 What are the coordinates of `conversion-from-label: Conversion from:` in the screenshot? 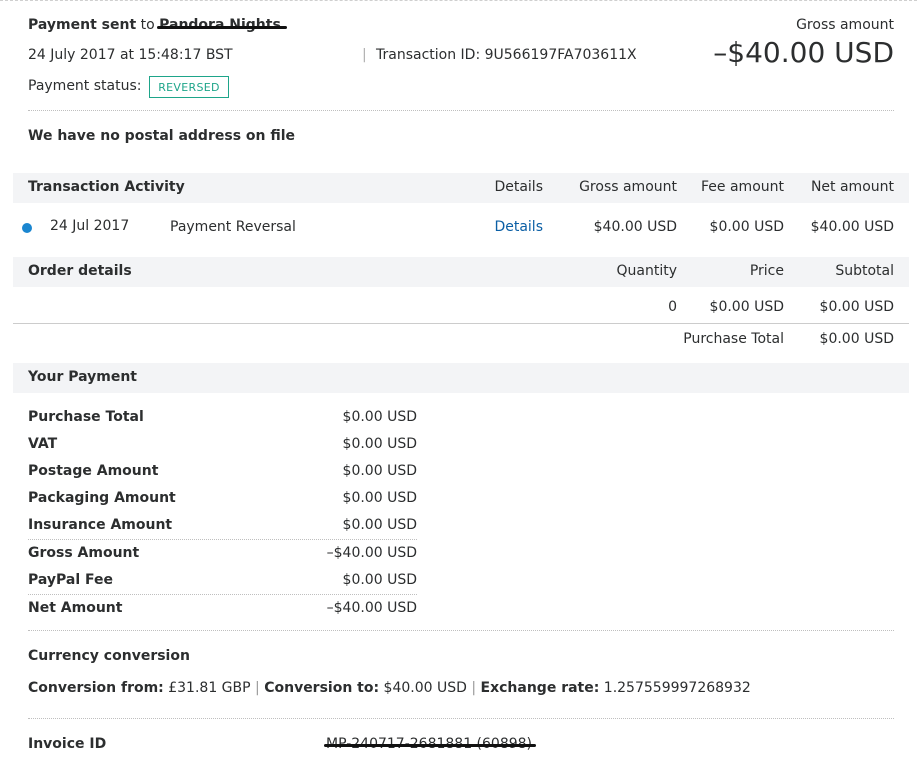 It's located at (96, 688).